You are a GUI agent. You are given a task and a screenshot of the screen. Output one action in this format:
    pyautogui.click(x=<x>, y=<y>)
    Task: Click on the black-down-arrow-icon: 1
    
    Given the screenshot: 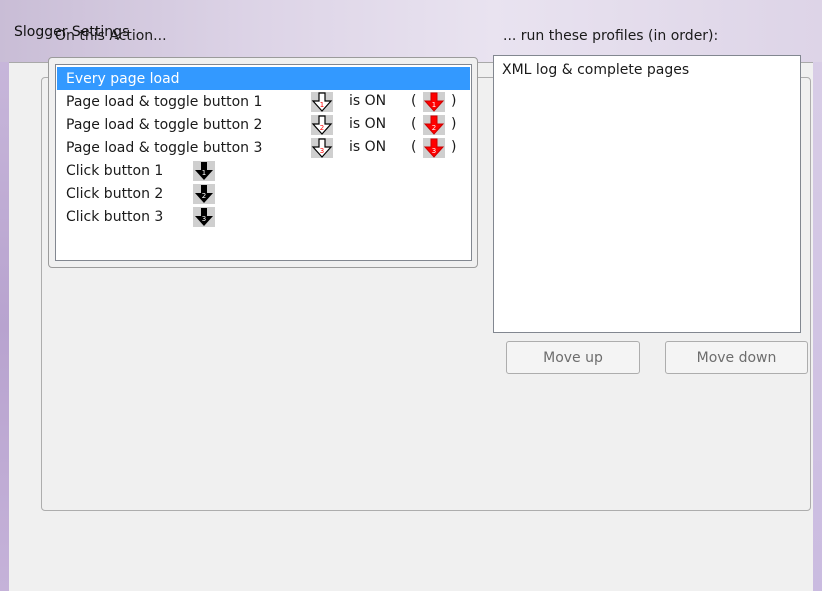 What is the action you would take?
    pyautogui.click(x=204, y=171)
    